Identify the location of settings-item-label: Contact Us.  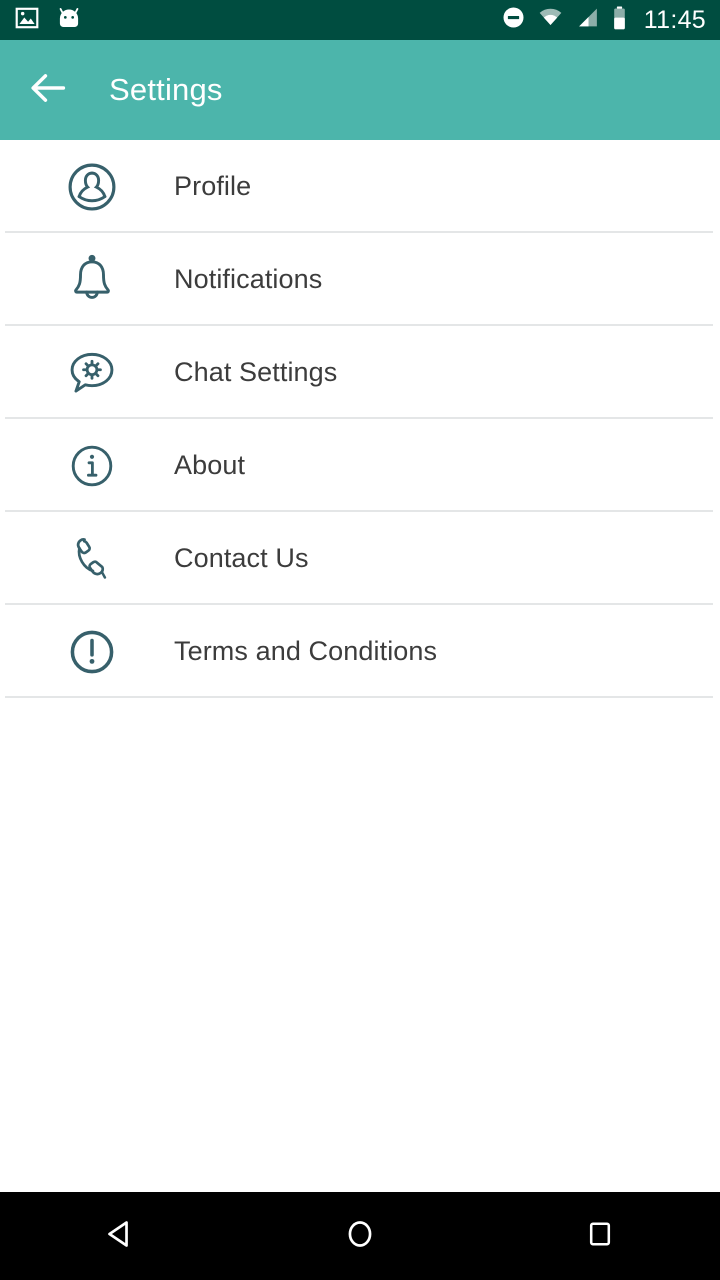
(241, 558).